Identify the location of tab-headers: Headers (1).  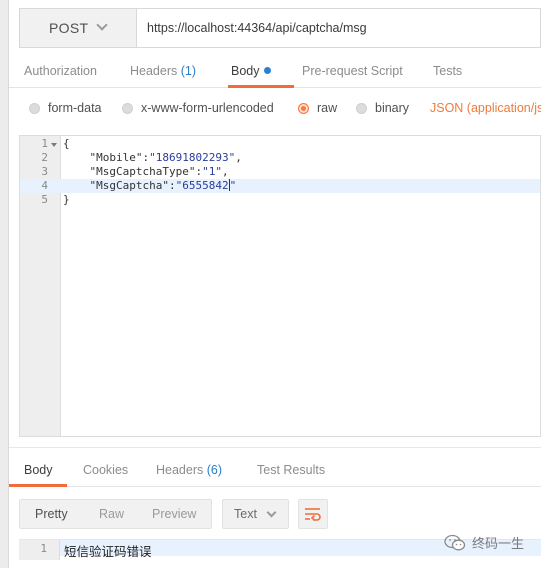
(163, 71).